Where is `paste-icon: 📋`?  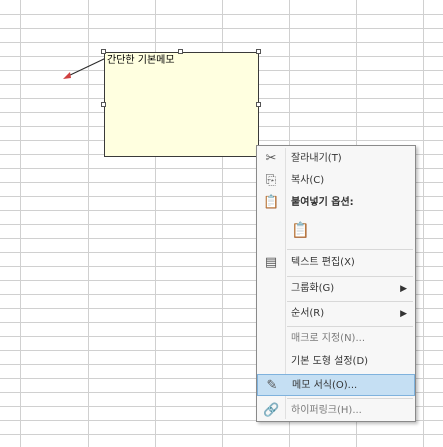
paste-icon: 📋 is located at coordinates (271, 202).